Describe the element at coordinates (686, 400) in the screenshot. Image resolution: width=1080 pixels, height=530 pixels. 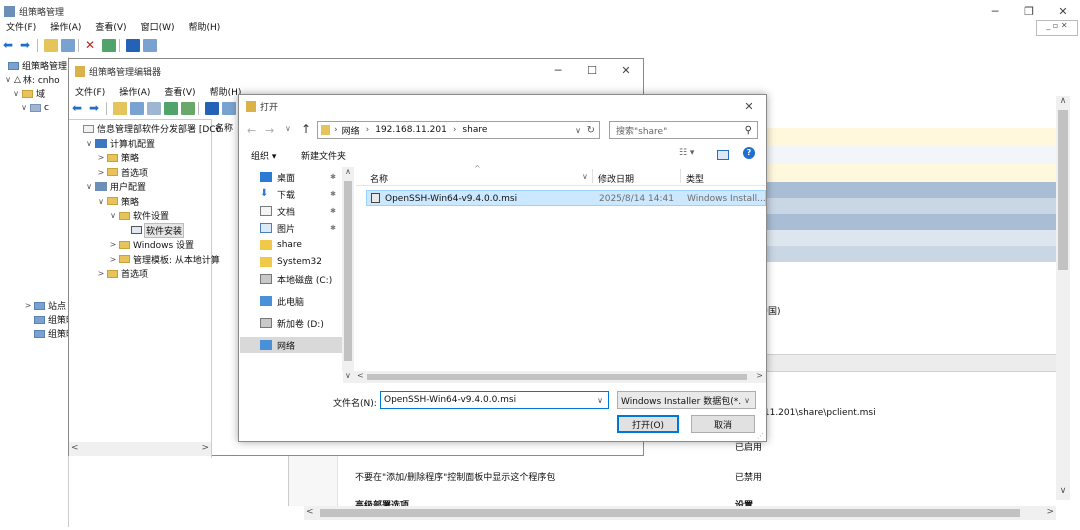
I see `filetype-select: Windows Installer 数据包(*.m ∨` at that location.